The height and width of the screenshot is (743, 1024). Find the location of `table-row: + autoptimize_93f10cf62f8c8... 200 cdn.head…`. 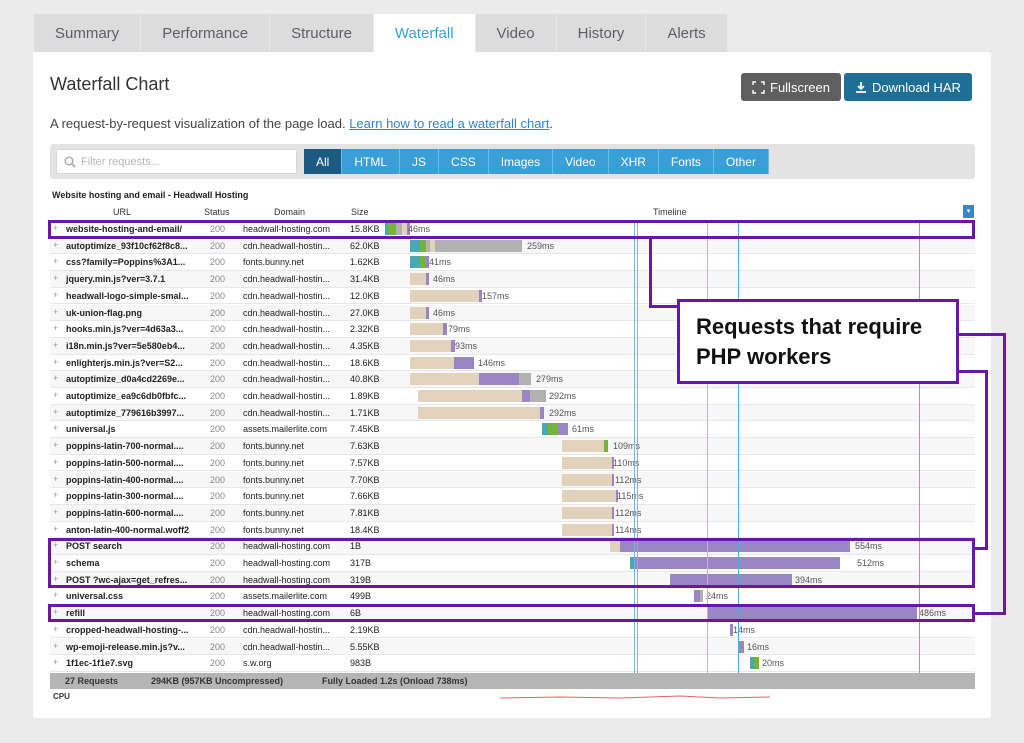

table-row: + autoptimize_93f10cf62f8c8... 200 cdn.head… is located at coordinates (512, 246).